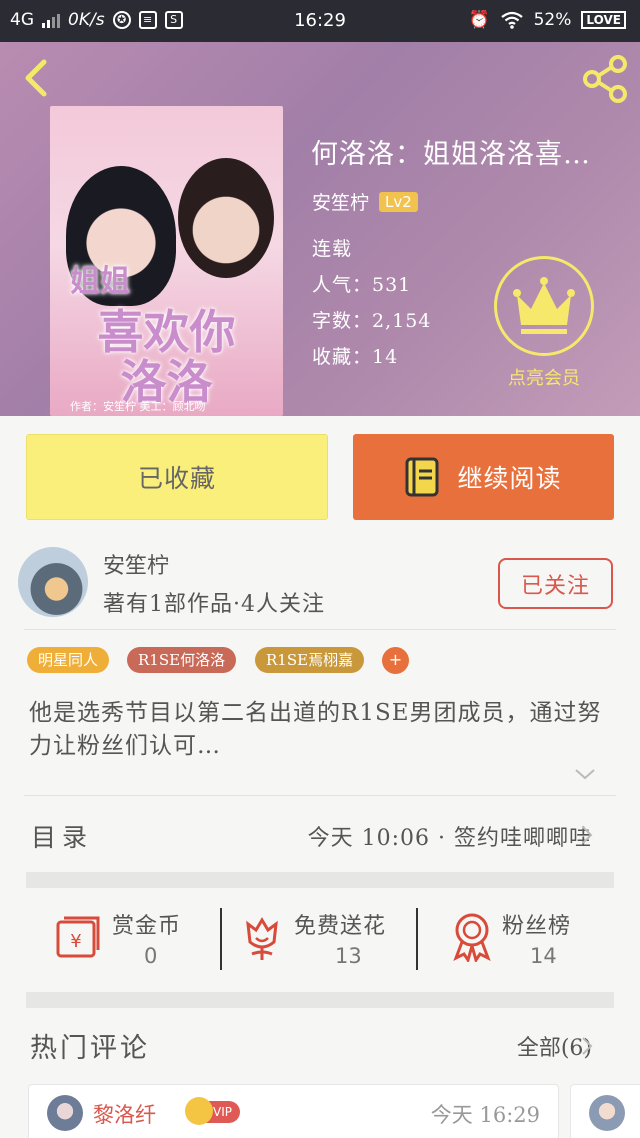  Describe the element at coordinates (585, 774) in the screenshot. I see `chevron-down-icon` at that location.